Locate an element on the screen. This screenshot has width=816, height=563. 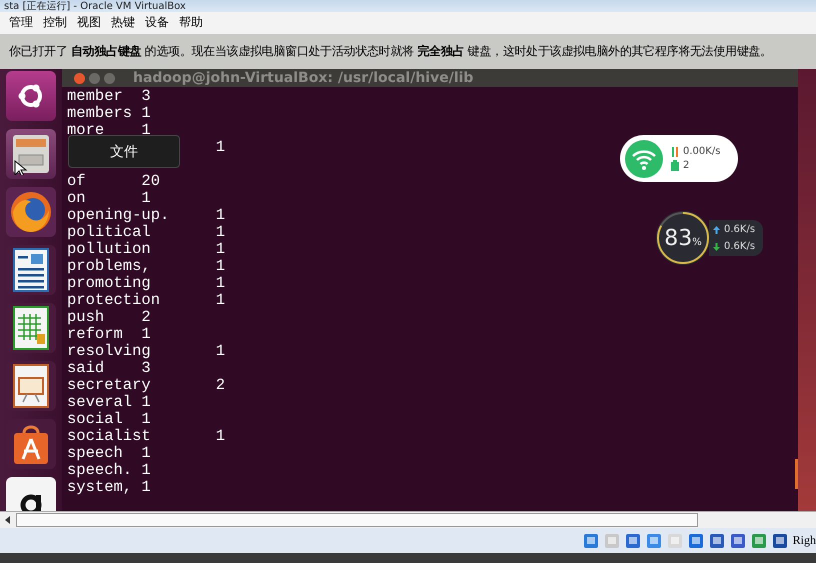
menu-item: 热键 is located at coordinates (123, 23).